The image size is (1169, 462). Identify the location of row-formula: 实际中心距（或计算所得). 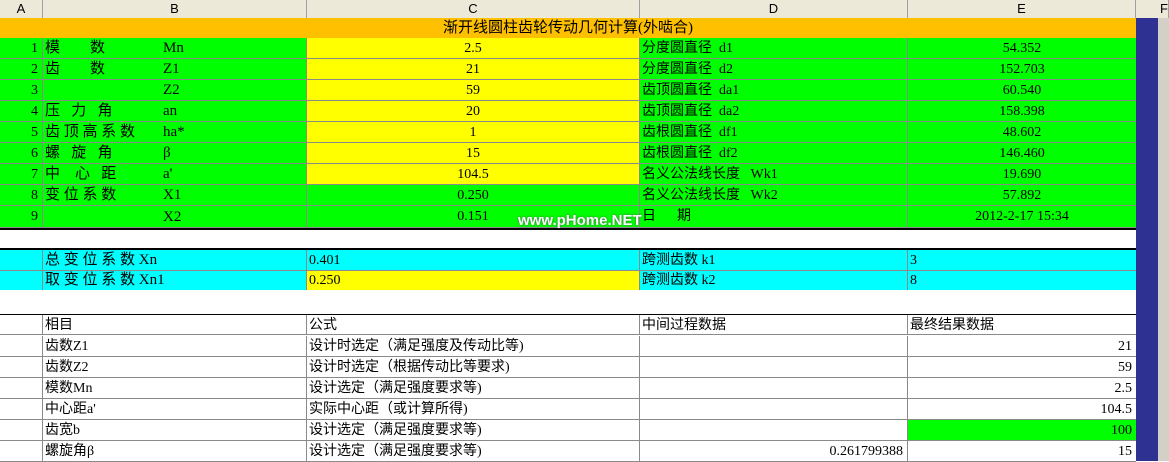
(473, 409).